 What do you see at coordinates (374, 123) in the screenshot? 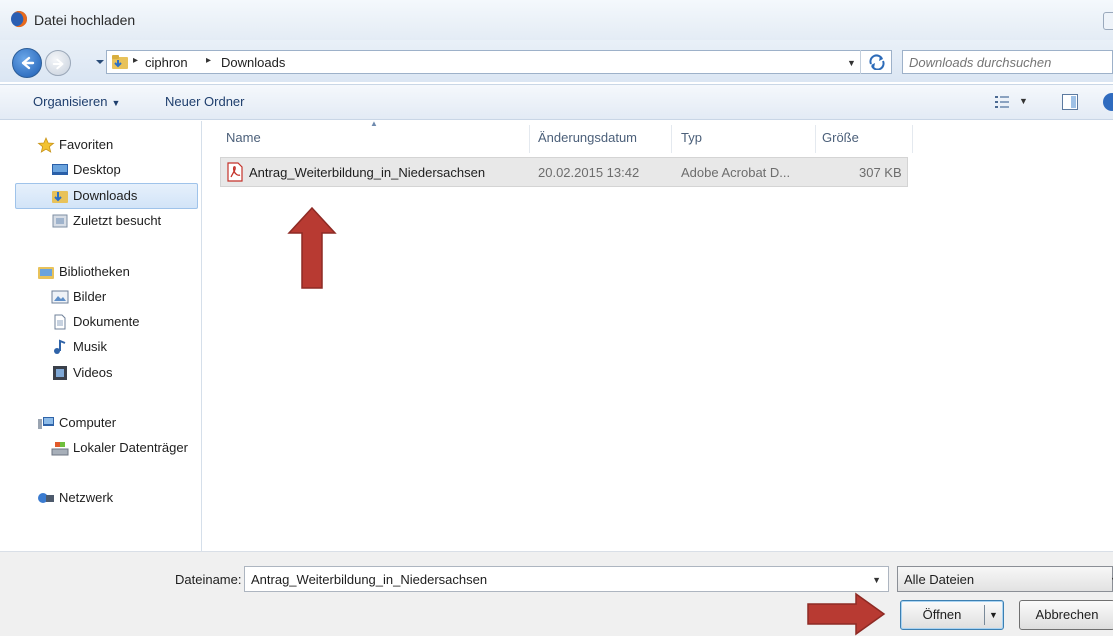
I see `sort-ascending-icon: ▲` at bounding box center [374, 123].